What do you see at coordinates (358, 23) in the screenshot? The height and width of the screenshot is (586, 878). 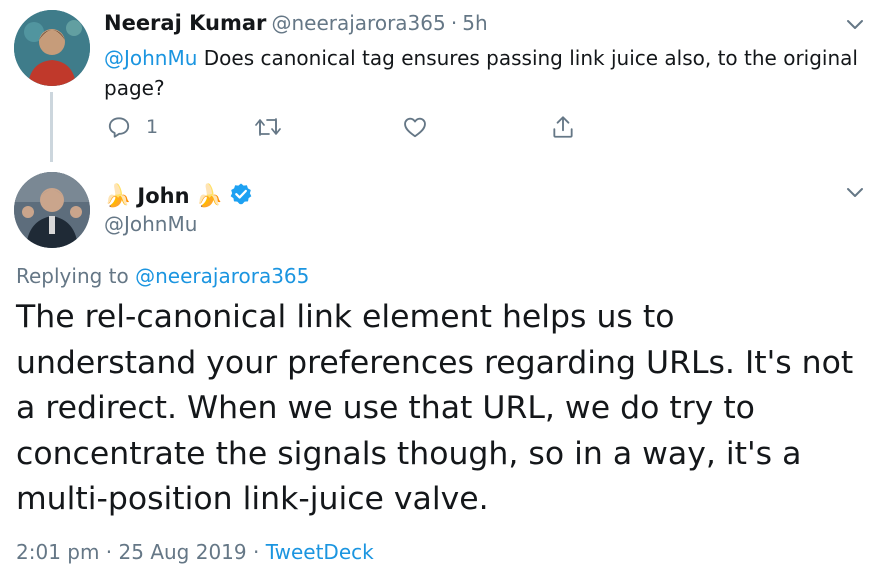 I see `tweet1-handle: @neerajarora365` at bounding box center [358, 23].